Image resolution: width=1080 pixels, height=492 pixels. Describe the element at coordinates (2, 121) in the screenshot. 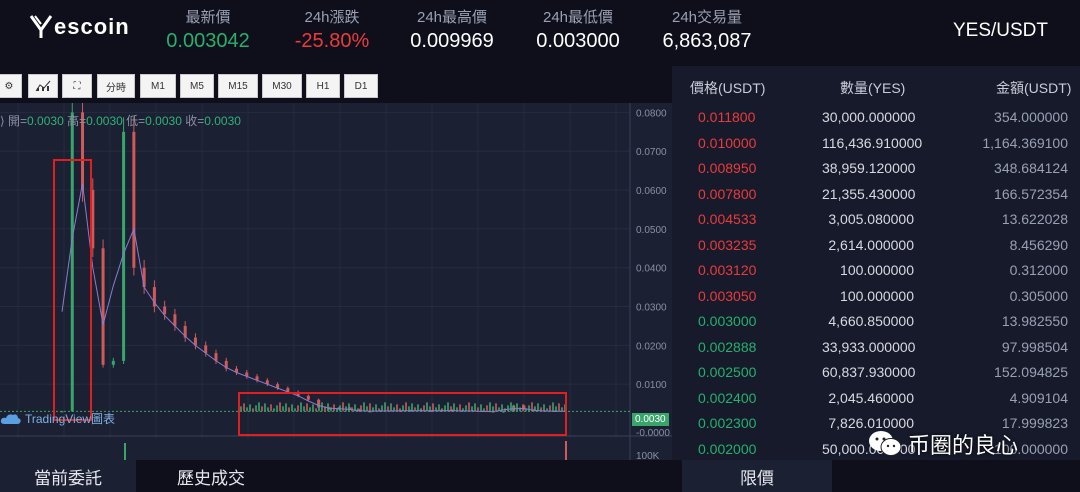

I see `collapse-icon: ⟩` at that location.